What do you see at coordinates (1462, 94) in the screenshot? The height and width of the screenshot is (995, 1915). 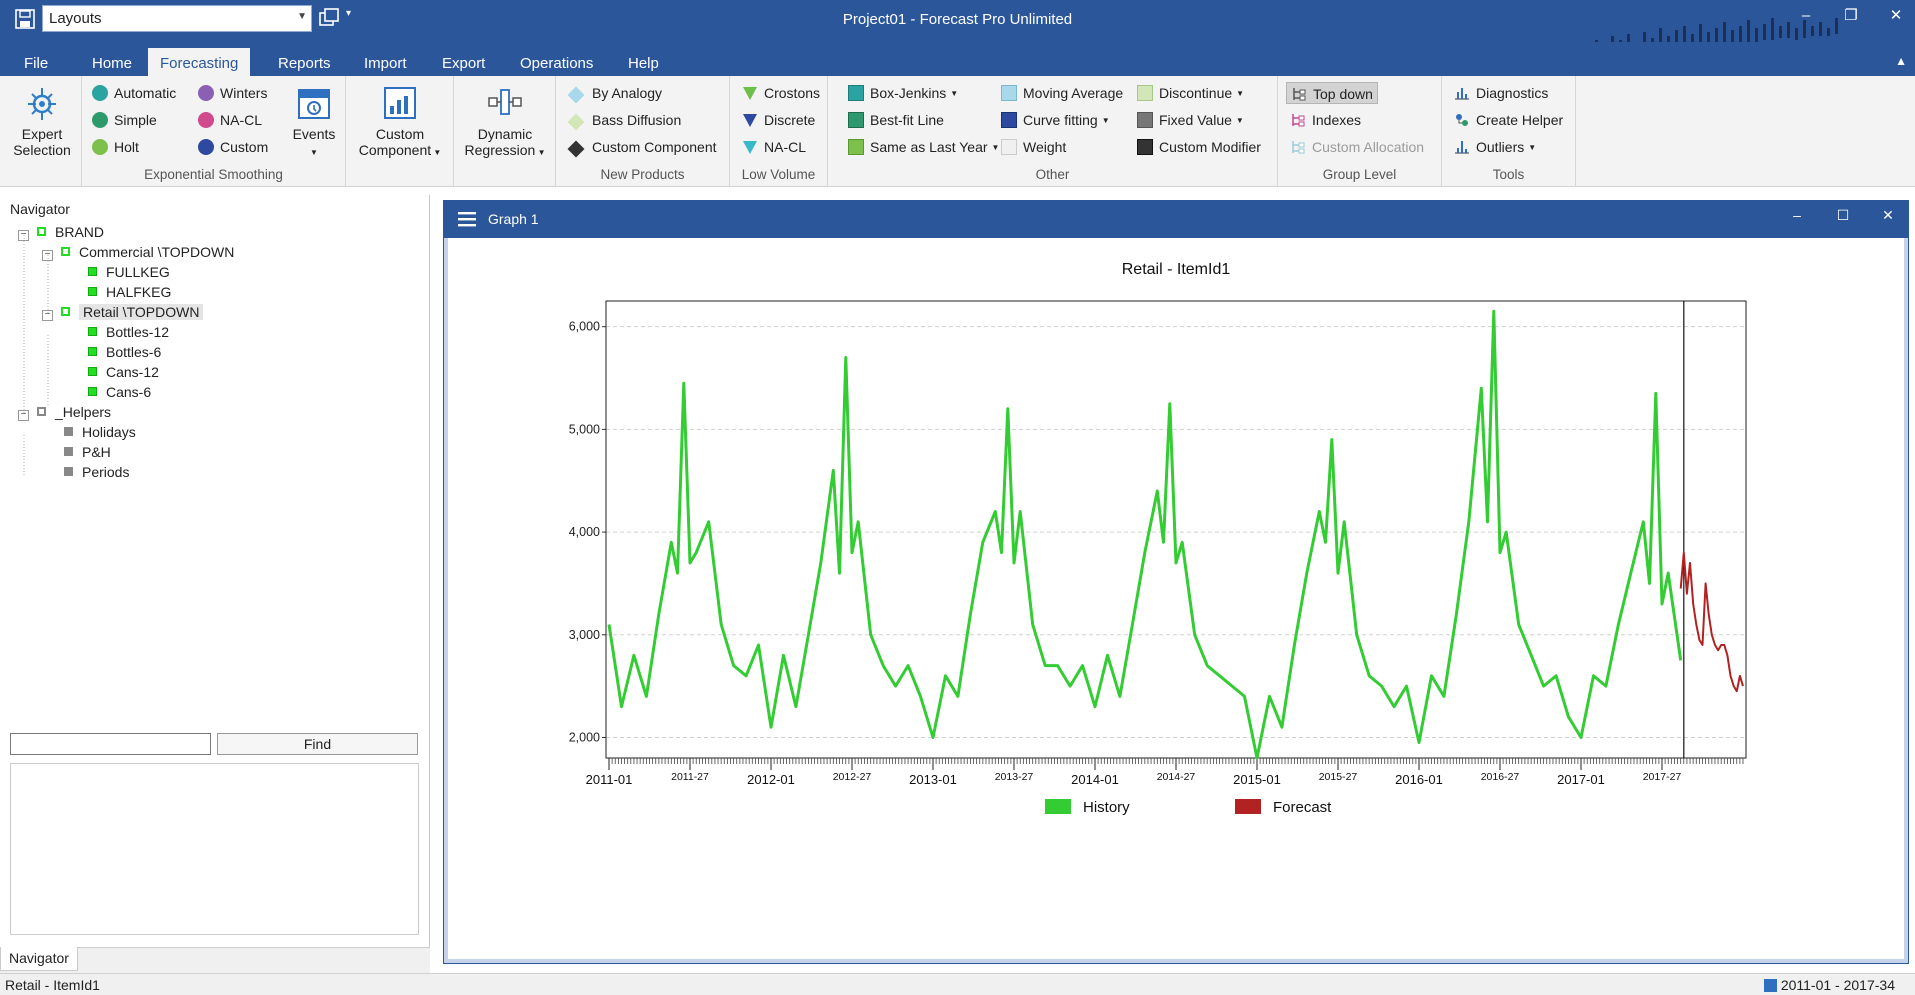 I see `diagnostics-icon` at bounding box center [1462, 94].